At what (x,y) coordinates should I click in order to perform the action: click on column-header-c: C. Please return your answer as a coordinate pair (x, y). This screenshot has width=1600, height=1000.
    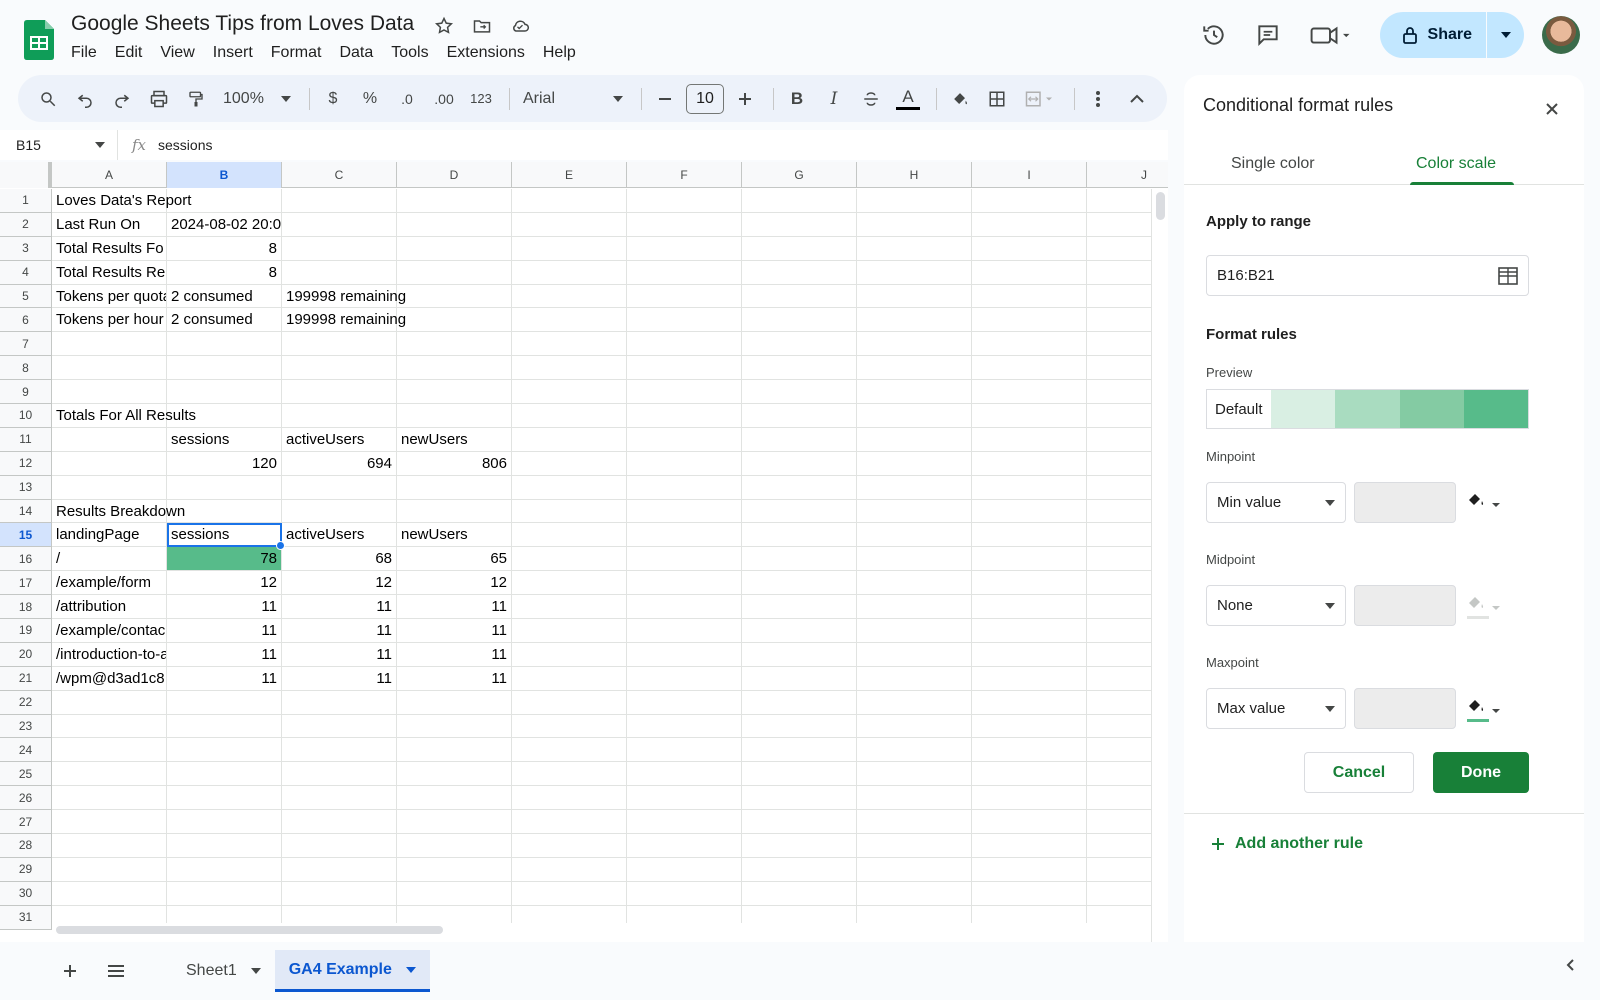
    Looking at the image, I should click on (339, 175).